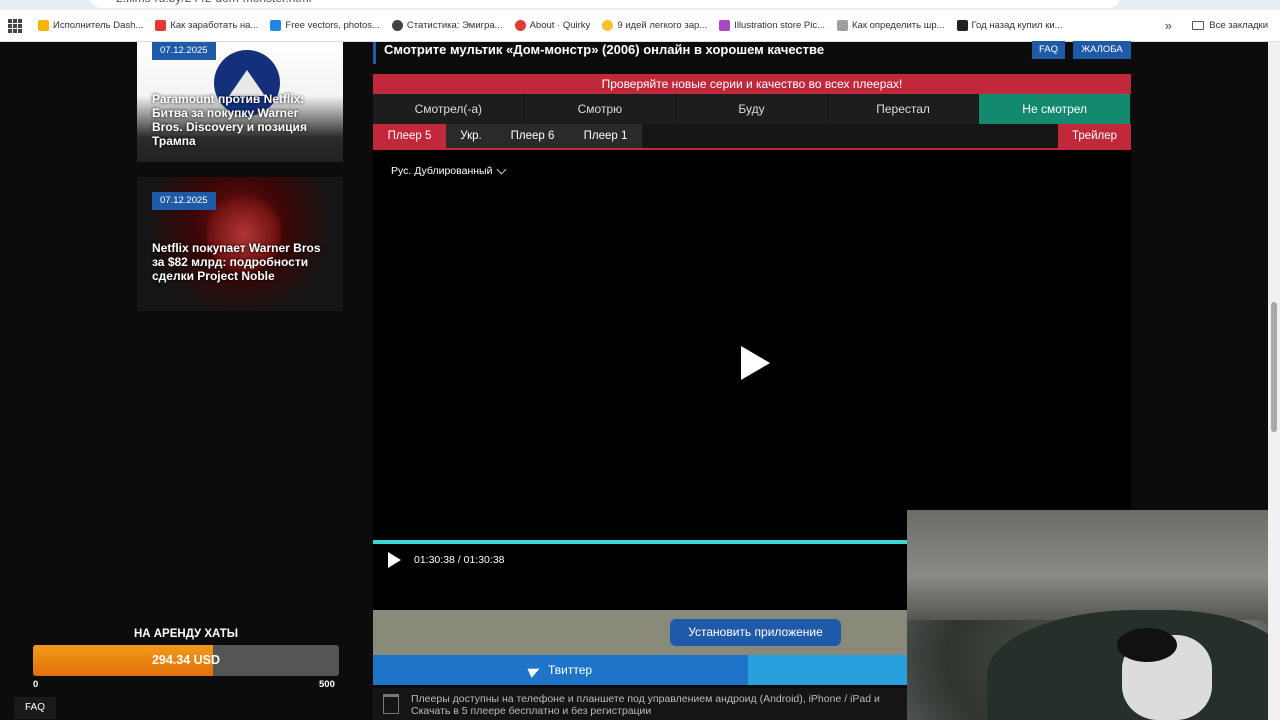 The height and width of the screenshot is (720, 1280). What do you see at coordinates (186, 634) in the screenshot?
I see `donation-title: НА АРЕНДУ ХАТЫ` at bounding box center [186, 634].